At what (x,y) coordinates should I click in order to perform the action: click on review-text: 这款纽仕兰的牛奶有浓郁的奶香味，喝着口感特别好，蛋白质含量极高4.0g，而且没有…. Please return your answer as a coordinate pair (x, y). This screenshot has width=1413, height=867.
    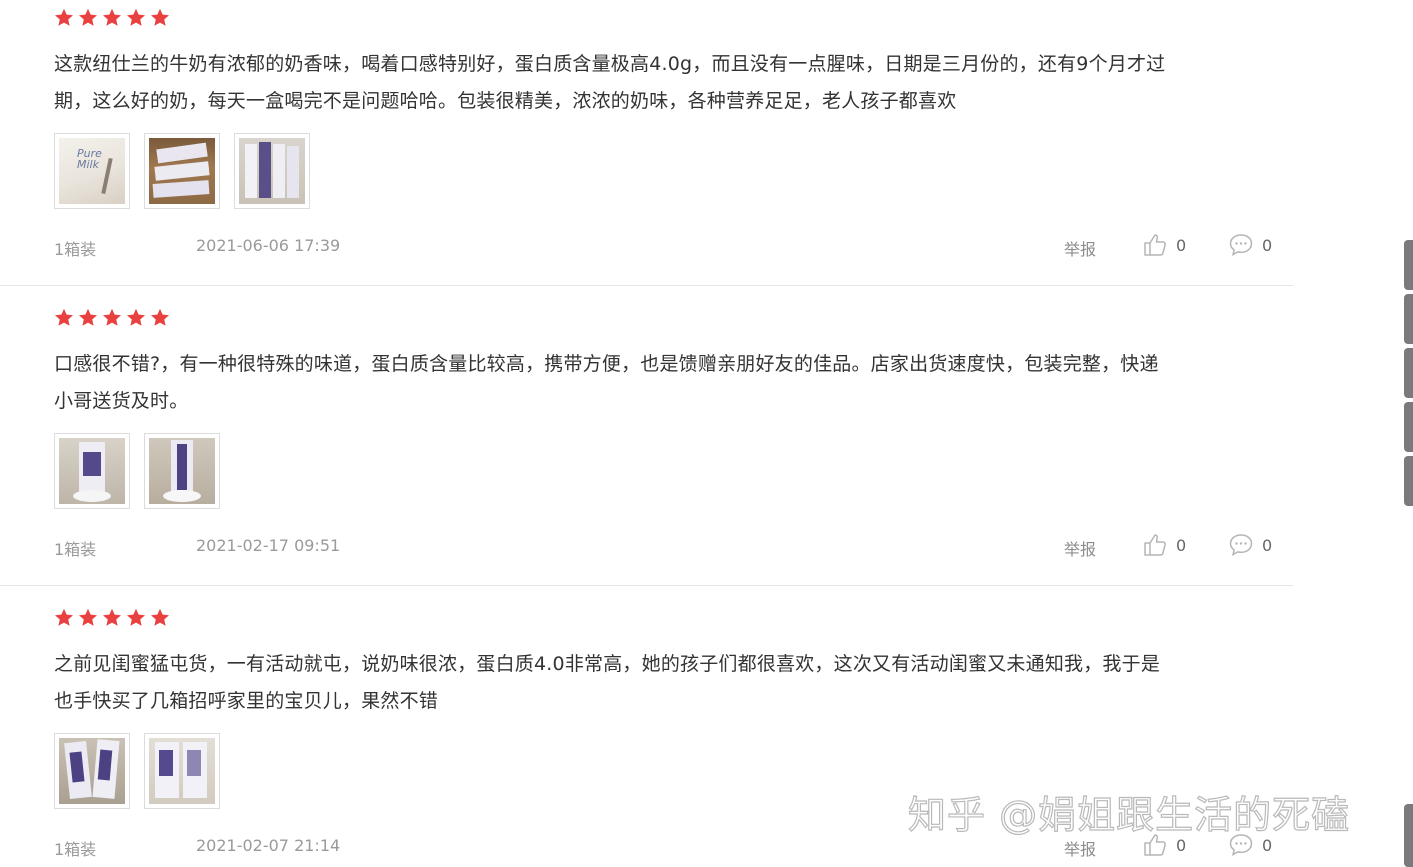
    Looking at the image, I should click on (661, 83).